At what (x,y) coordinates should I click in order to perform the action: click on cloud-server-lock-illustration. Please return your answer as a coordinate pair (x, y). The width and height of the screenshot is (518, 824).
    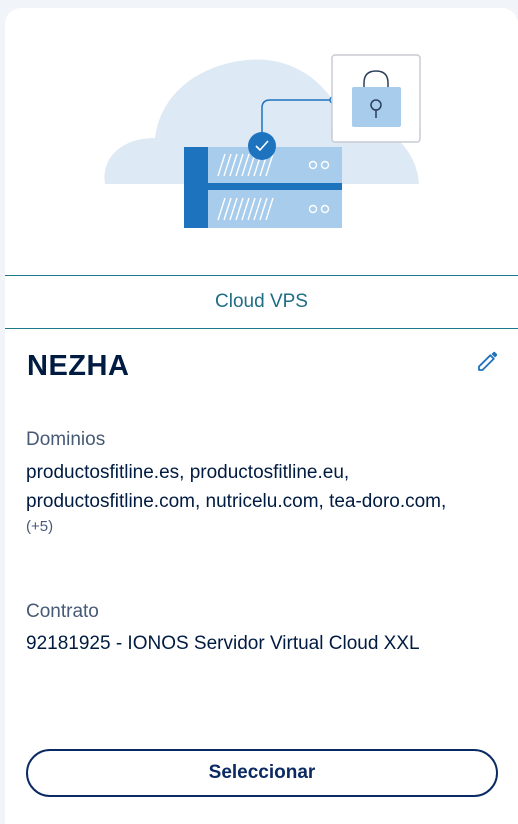
    Looking at the image, I should click on (262, 141).